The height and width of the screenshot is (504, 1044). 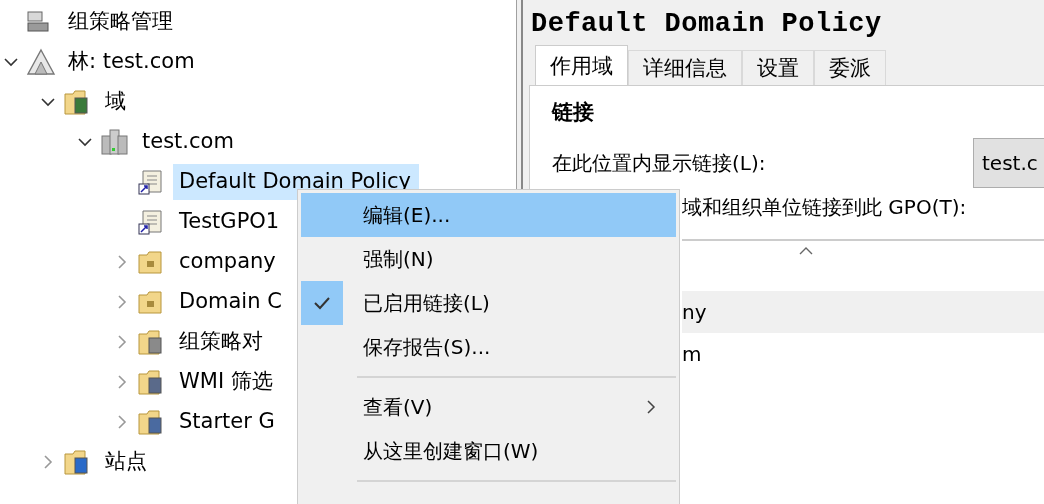 I want to click on tree-item: 林: test.com, so click(x=131, y=62).